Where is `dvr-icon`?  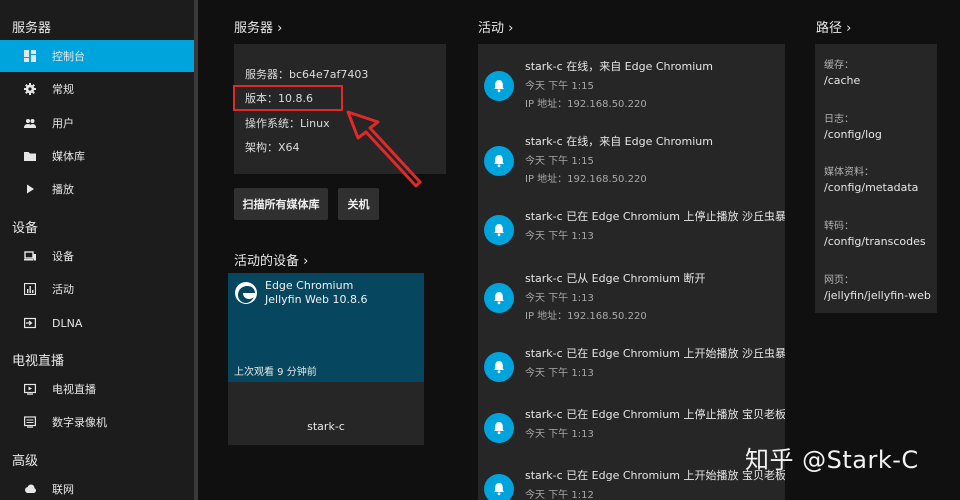
dvr-icon is located at coordinates (30, 422).